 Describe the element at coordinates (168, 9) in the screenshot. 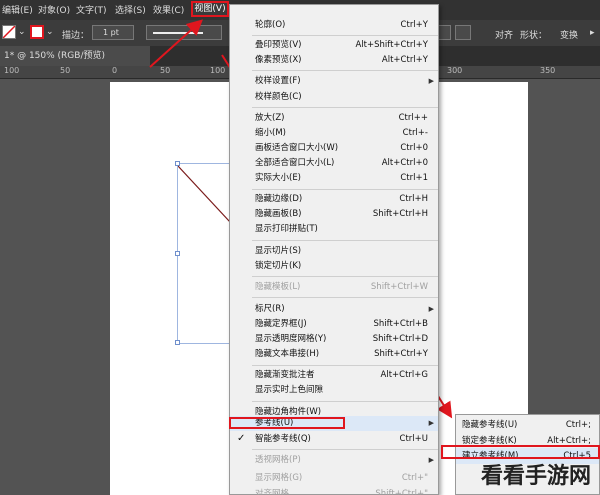

I see `menu-effect: 效果(C)` at that location.